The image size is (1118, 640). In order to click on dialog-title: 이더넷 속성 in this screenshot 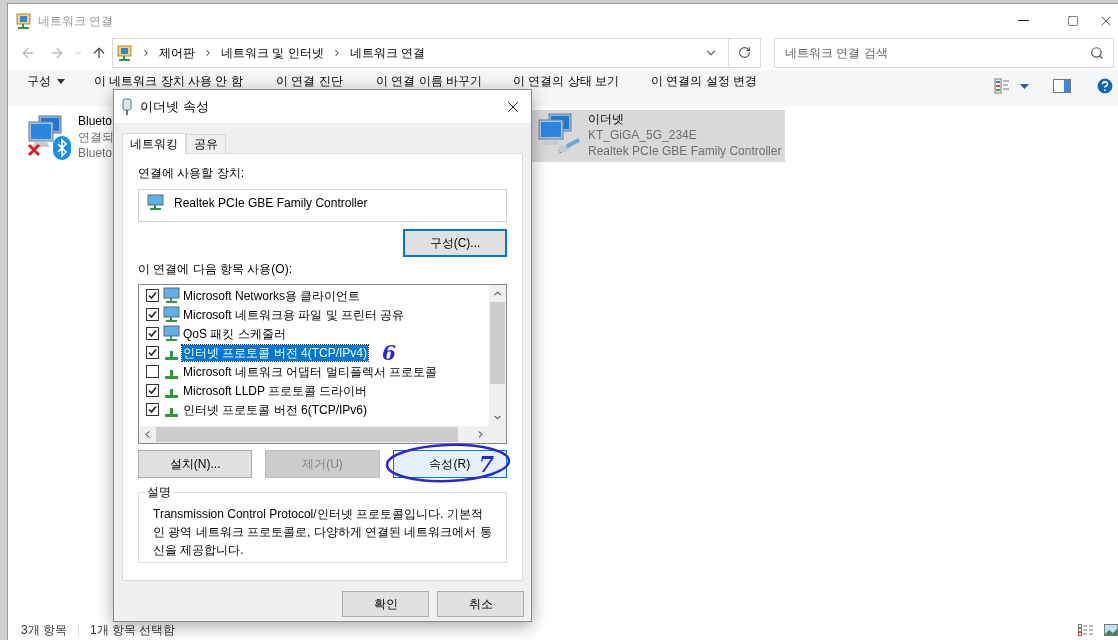, I will do `click(174, 106)`.